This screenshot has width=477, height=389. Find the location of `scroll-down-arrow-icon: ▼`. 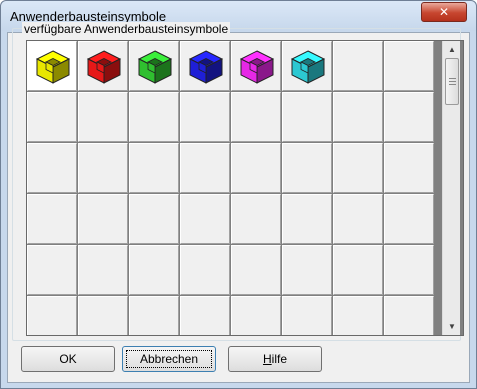

scroll-down-arrow-icon: ▼ is located at coordinates (452, 326).